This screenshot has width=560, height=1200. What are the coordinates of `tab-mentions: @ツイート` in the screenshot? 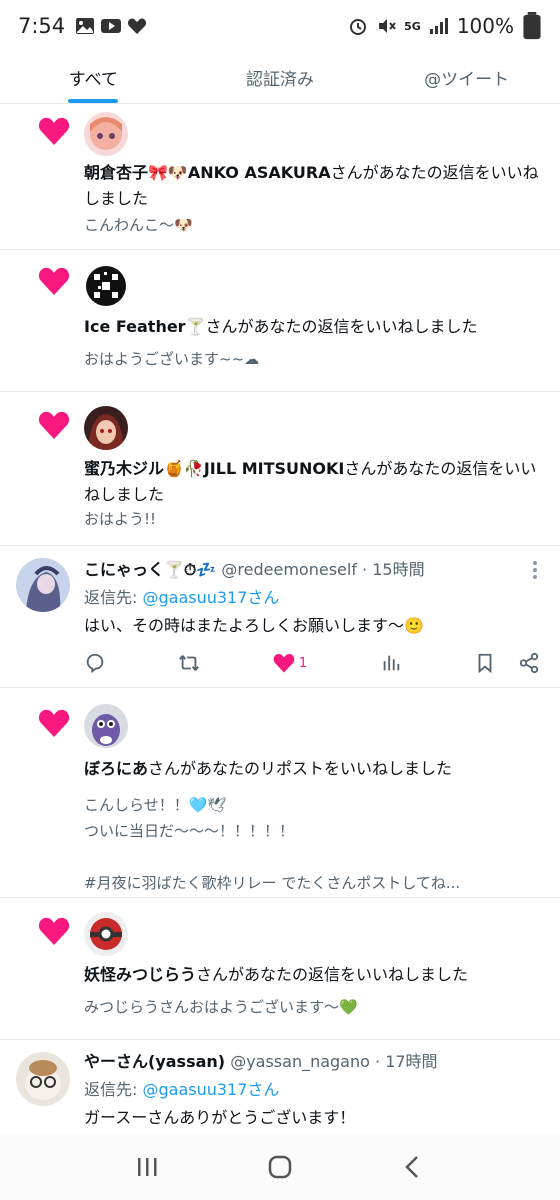 It's located at (466, 77).